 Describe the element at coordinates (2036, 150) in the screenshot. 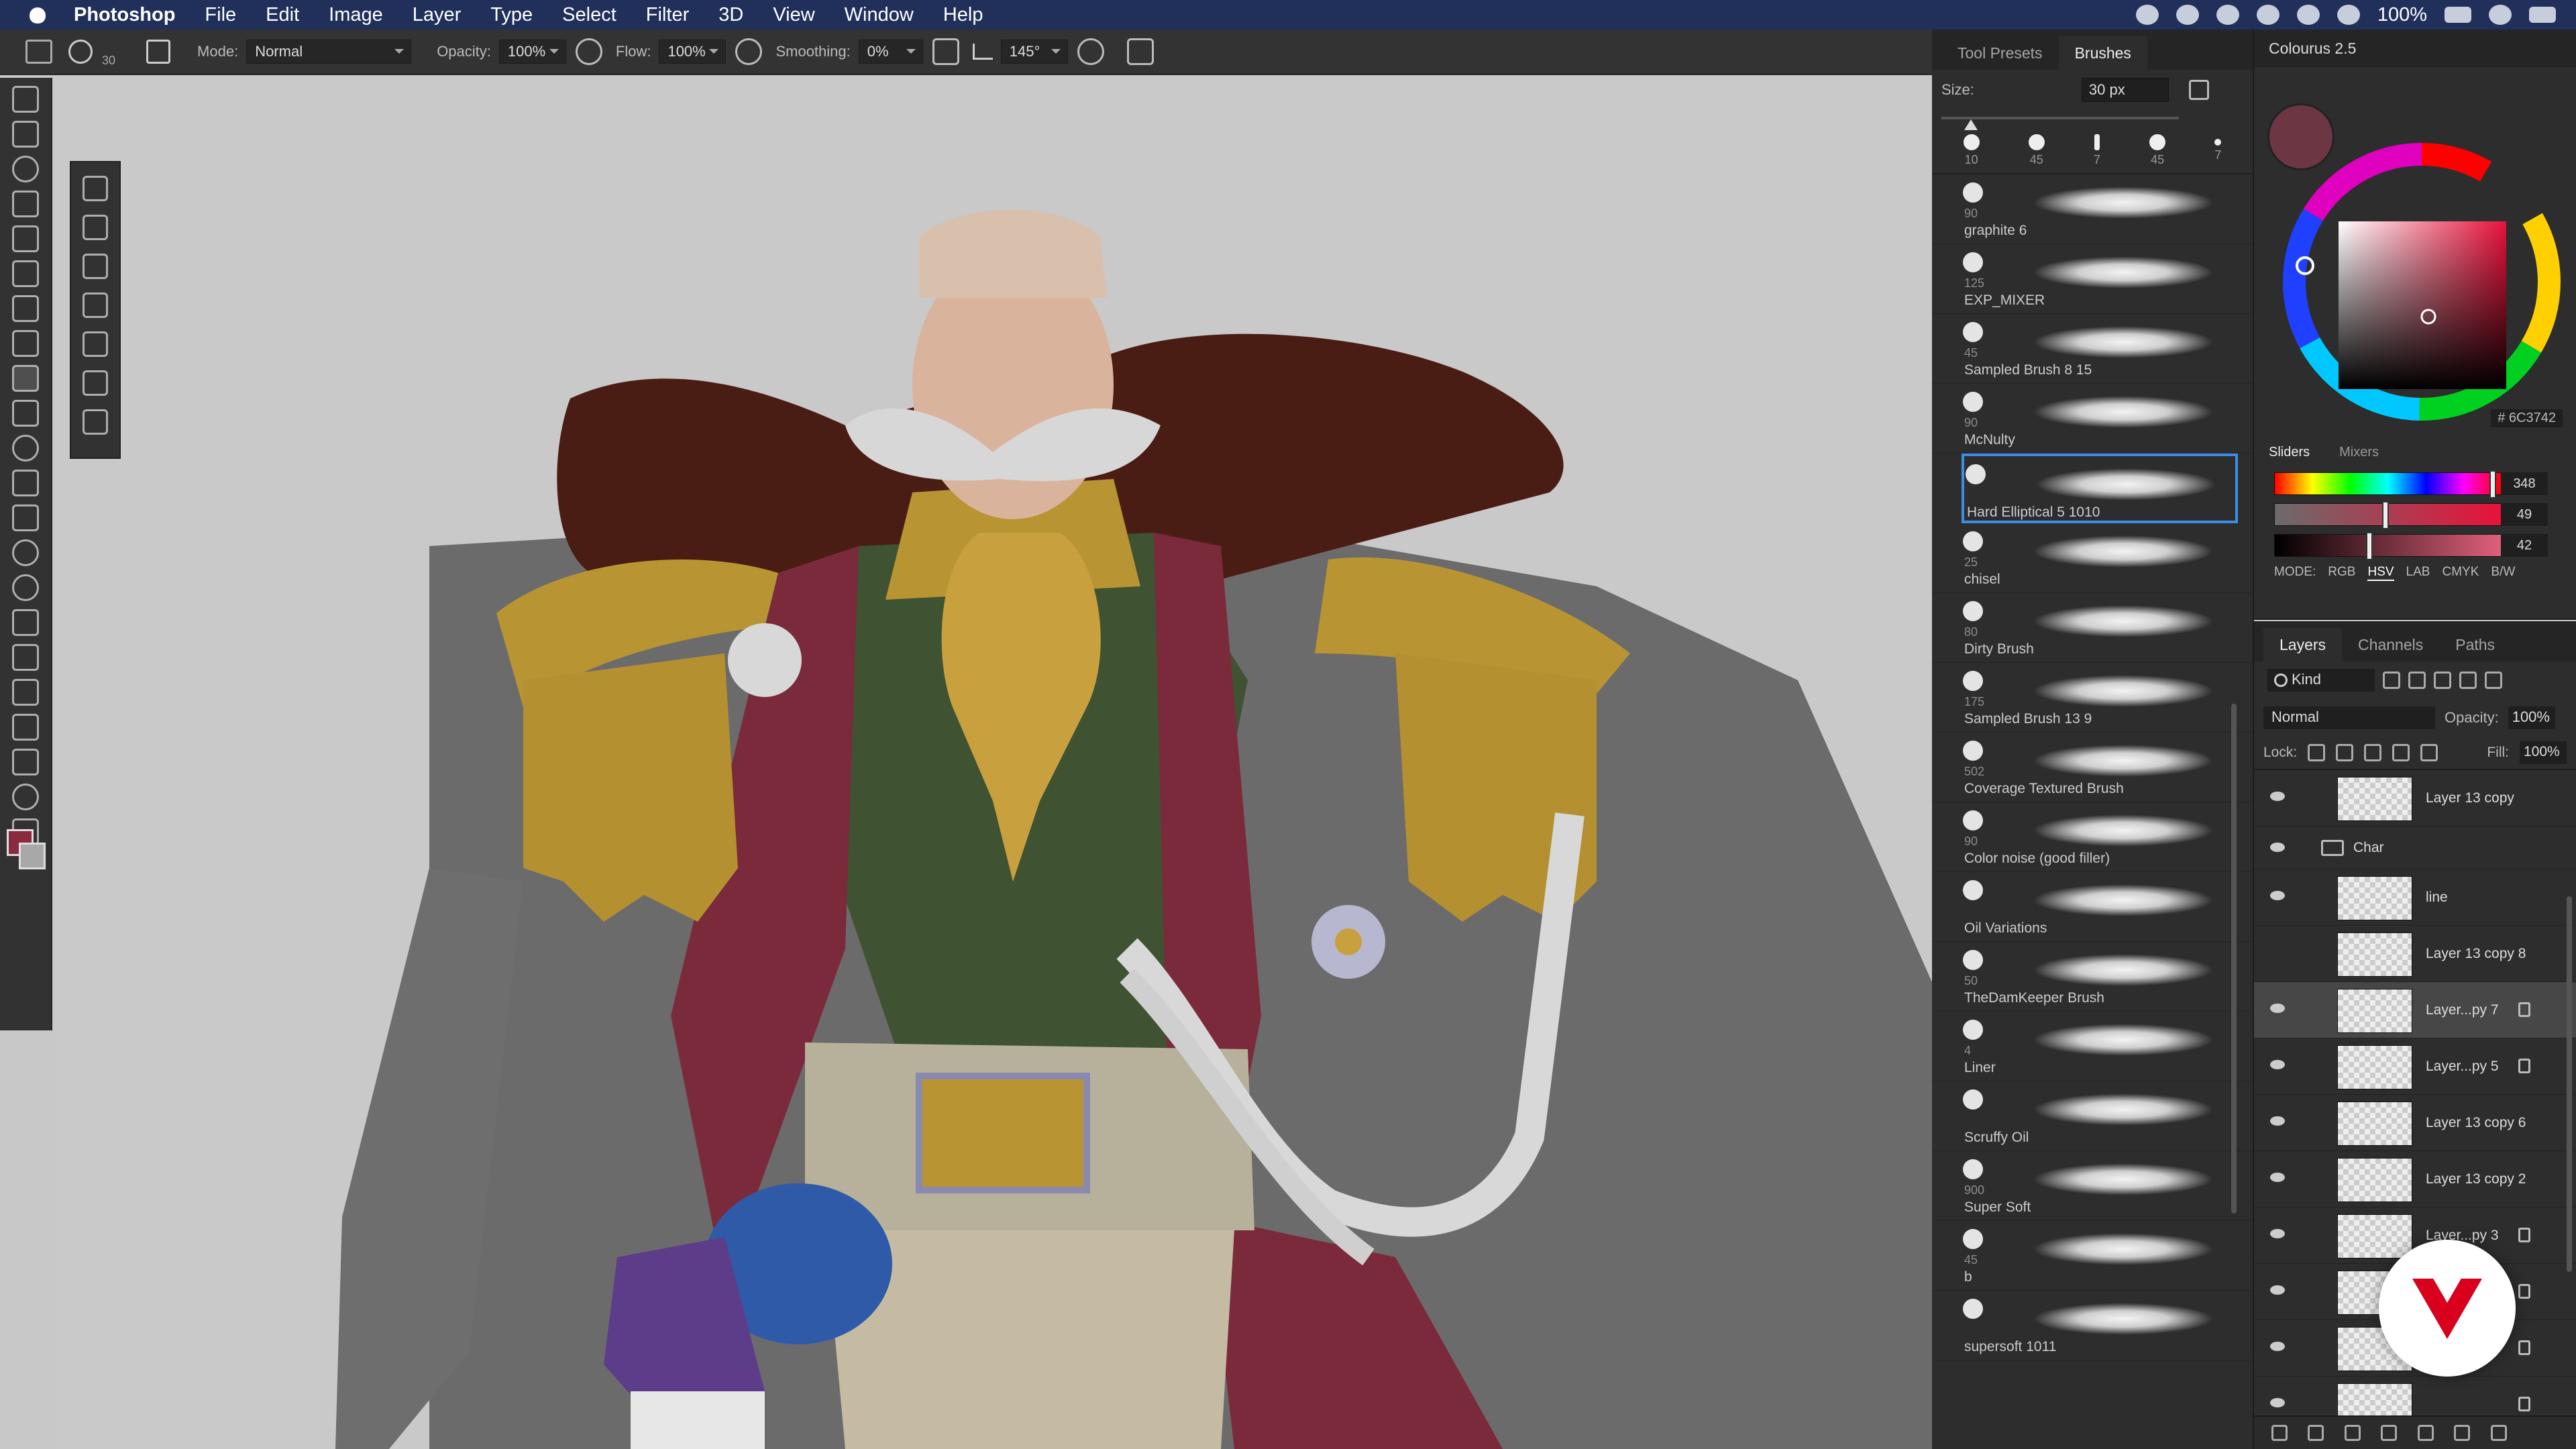

I see `recent-brush: 45` at that location.